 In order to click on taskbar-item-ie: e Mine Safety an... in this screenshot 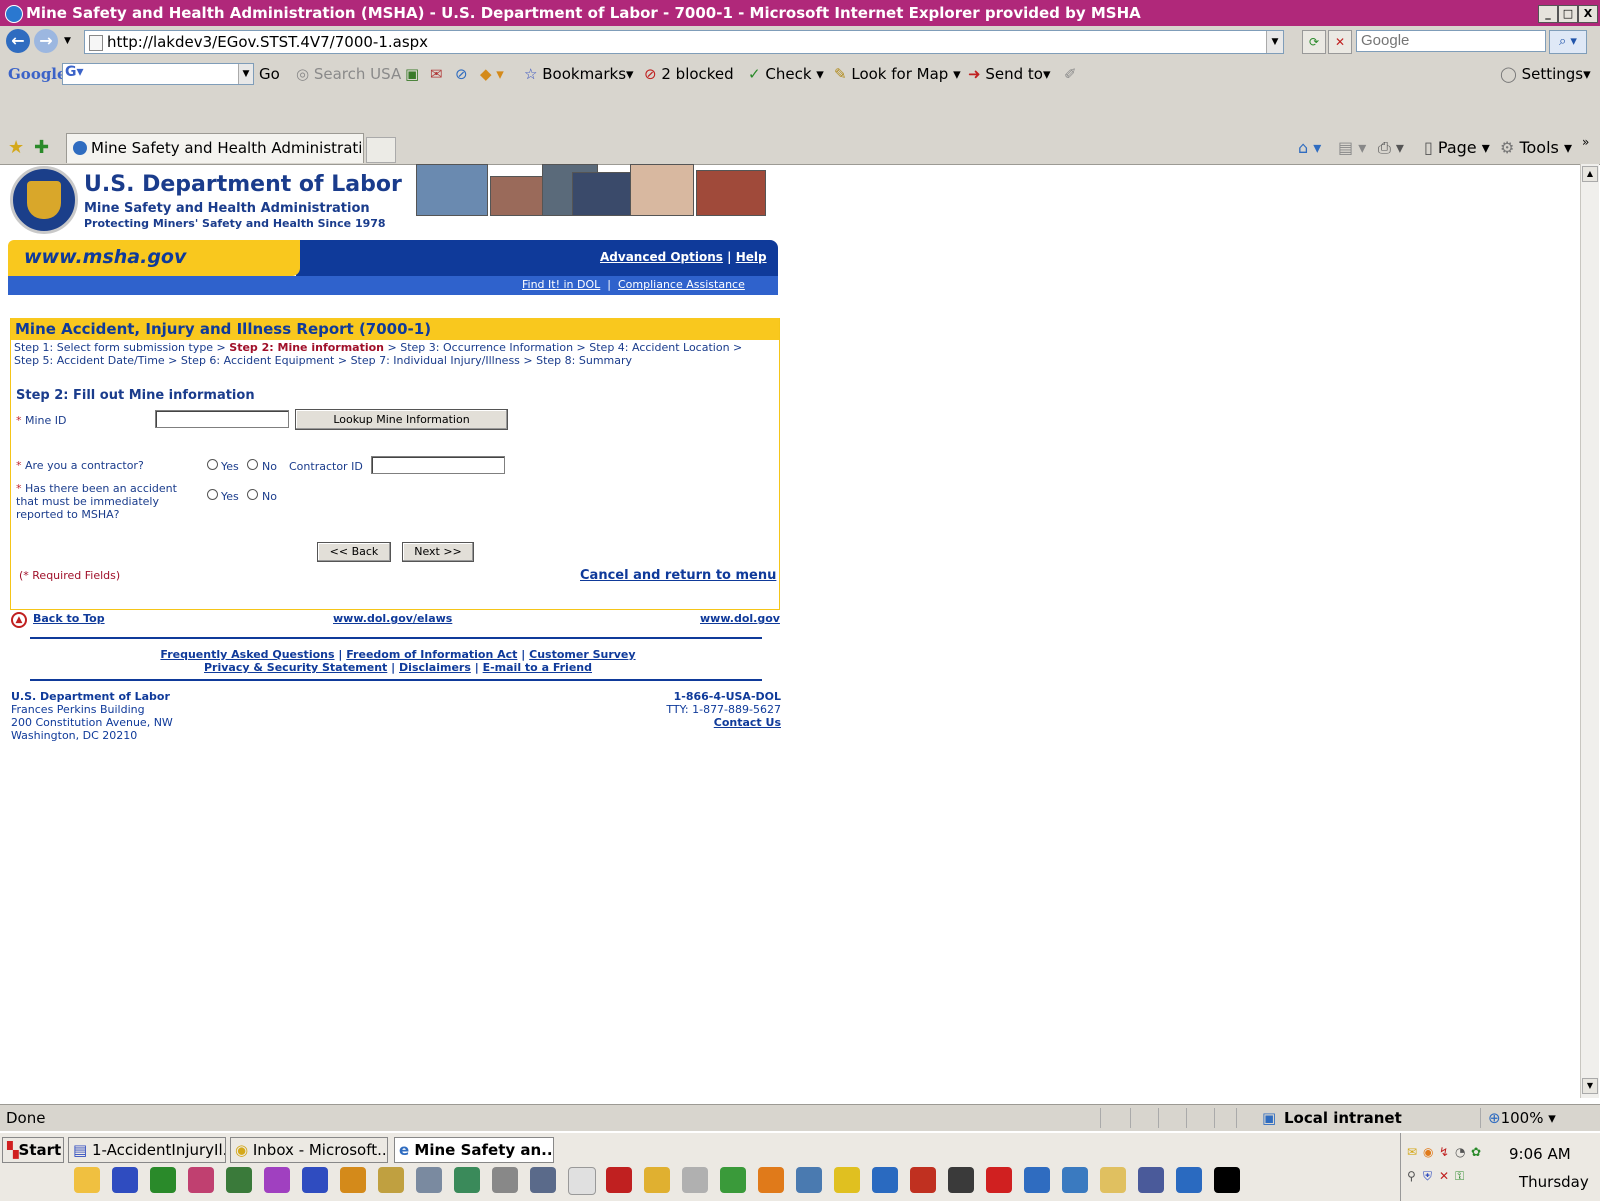, I will do `click(474, 1150)`.